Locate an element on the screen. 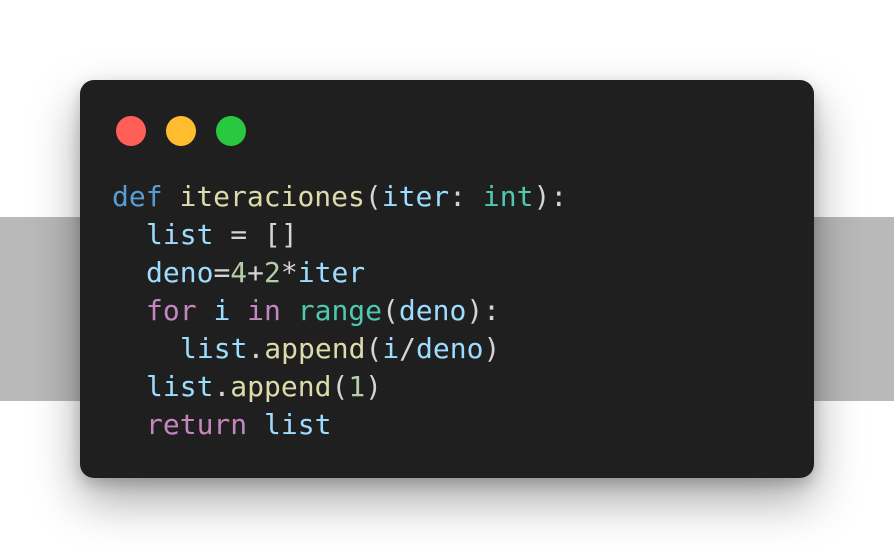 This screenshot has height=558, width=894. keyword-return: return is located at coordinates (197, 424).